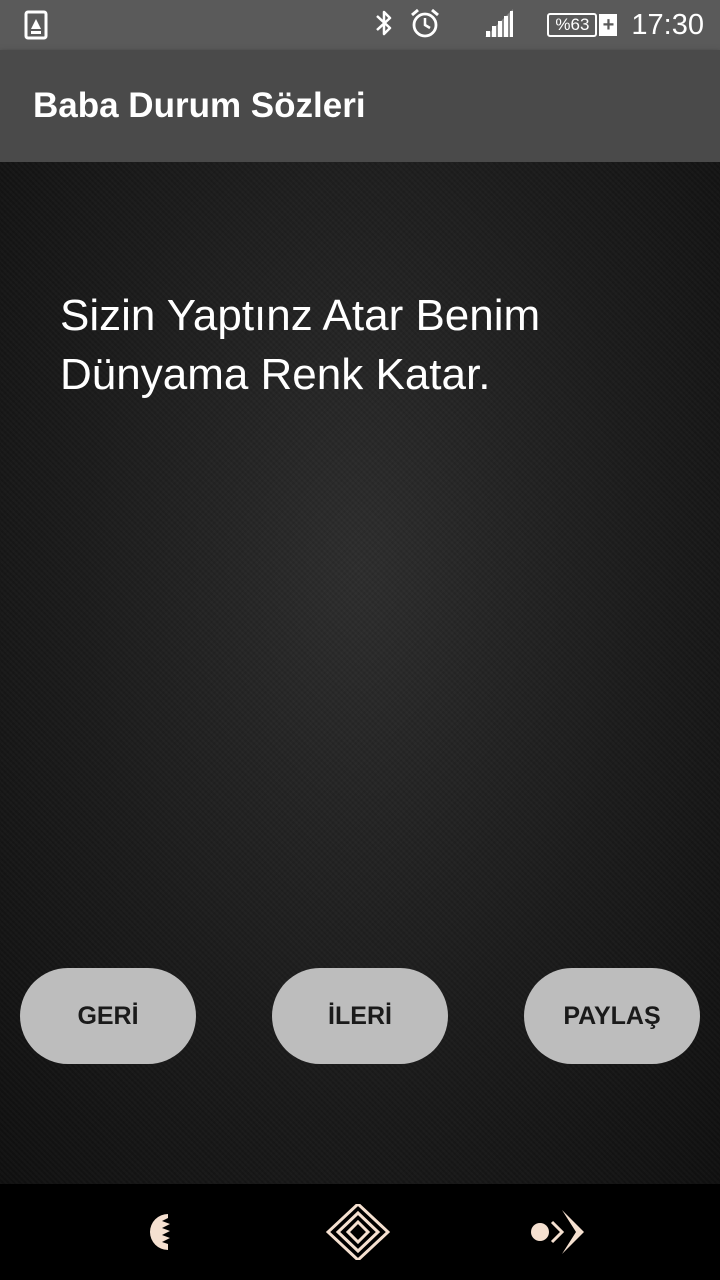  What do you see at coordinates (36, 27) in the screenshot?
I see `download-notification-icon` at bounding box center [36, 27].